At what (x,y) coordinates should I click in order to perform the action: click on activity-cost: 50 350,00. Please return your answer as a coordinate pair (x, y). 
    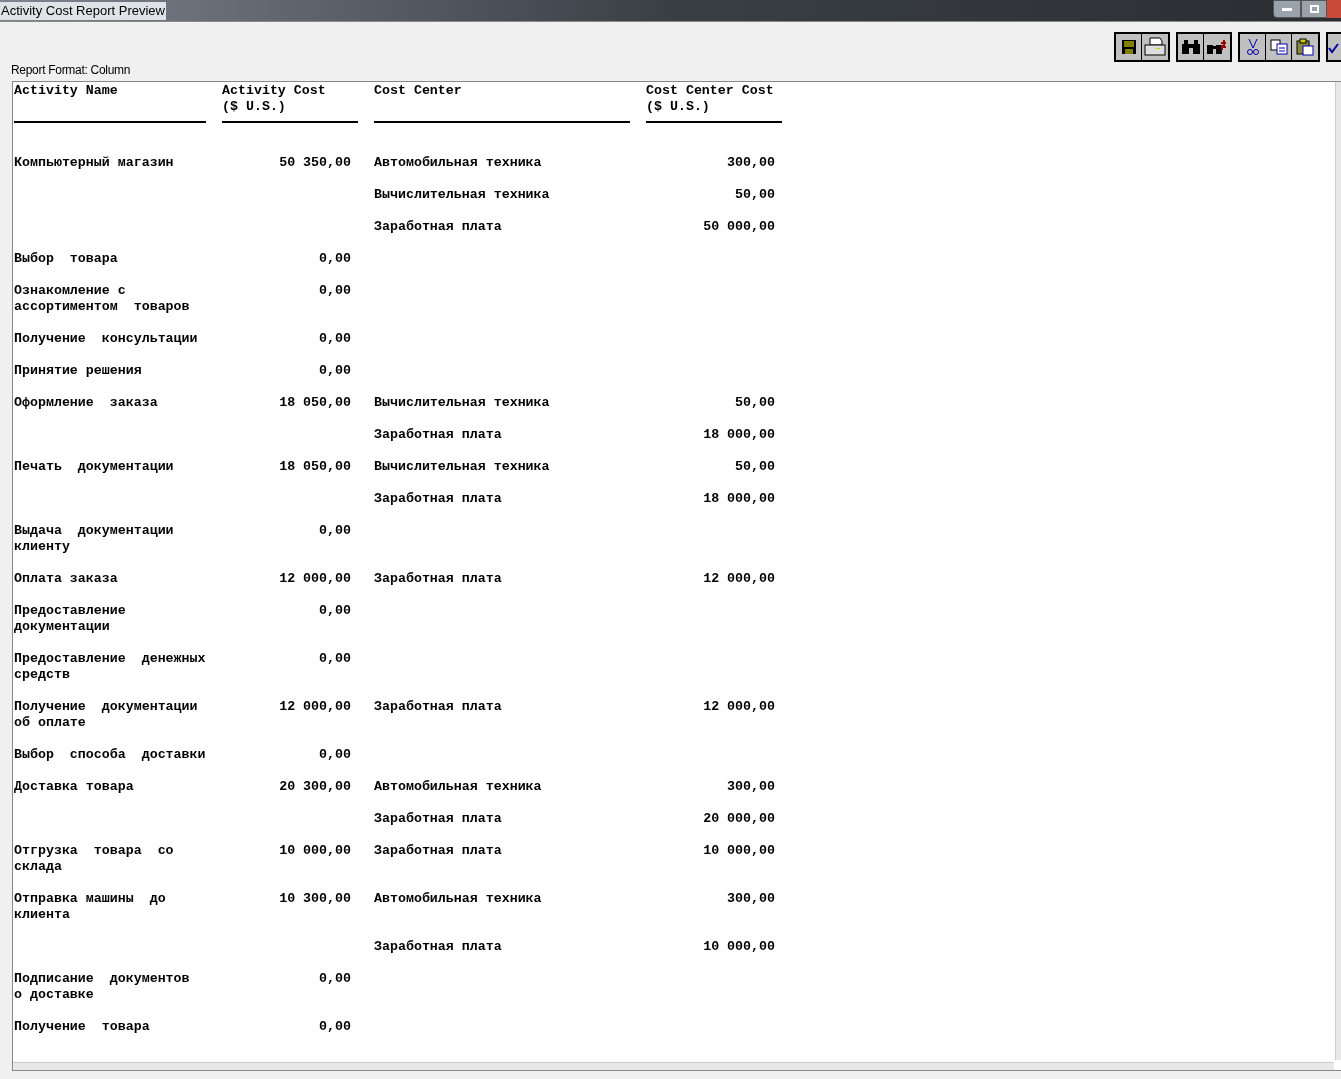
    Looking at the image, I should click on (315, 162).